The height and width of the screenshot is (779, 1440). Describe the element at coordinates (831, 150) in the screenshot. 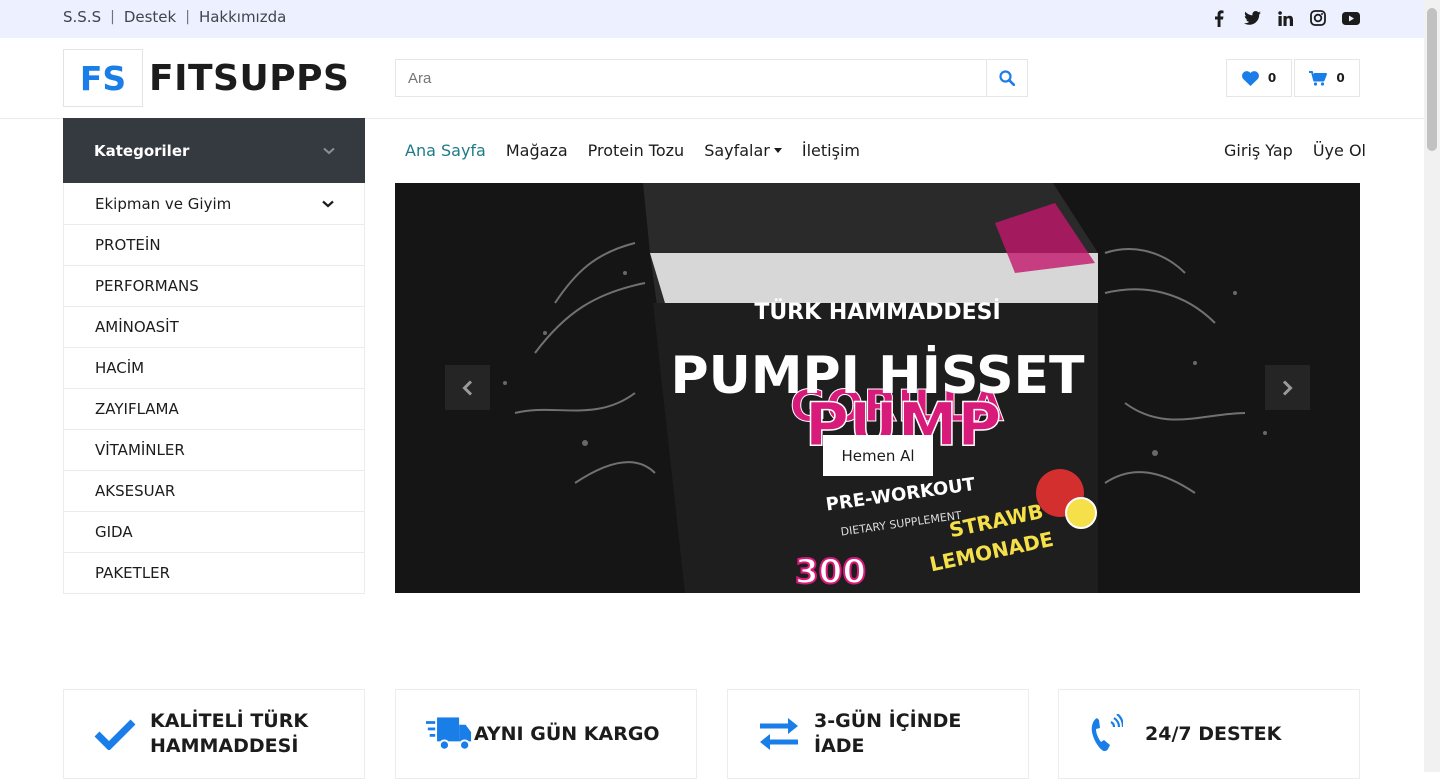

I see `nav-contact: İletişim` at that location.